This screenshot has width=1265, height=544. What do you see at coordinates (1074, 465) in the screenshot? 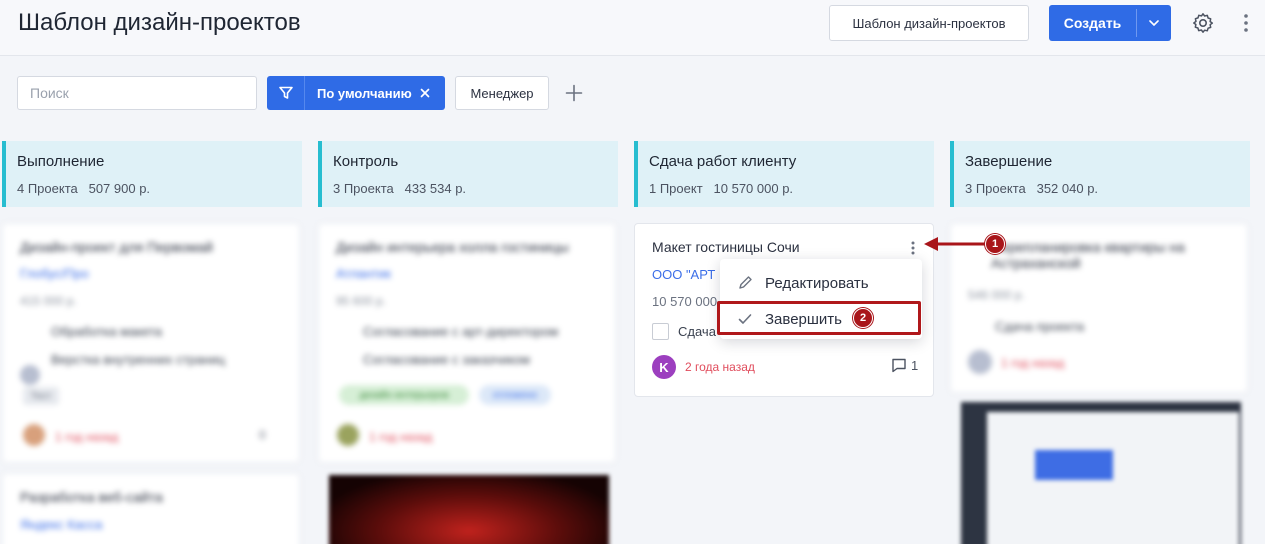
I see `screenshot-highlight` at bounding box center [1074, 465].